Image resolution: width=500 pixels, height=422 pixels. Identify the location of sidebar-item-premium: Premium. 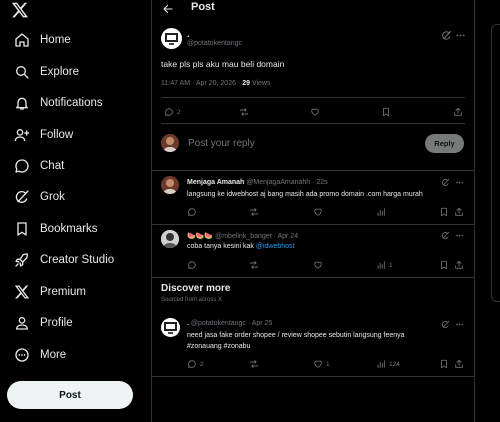
(50, 292).